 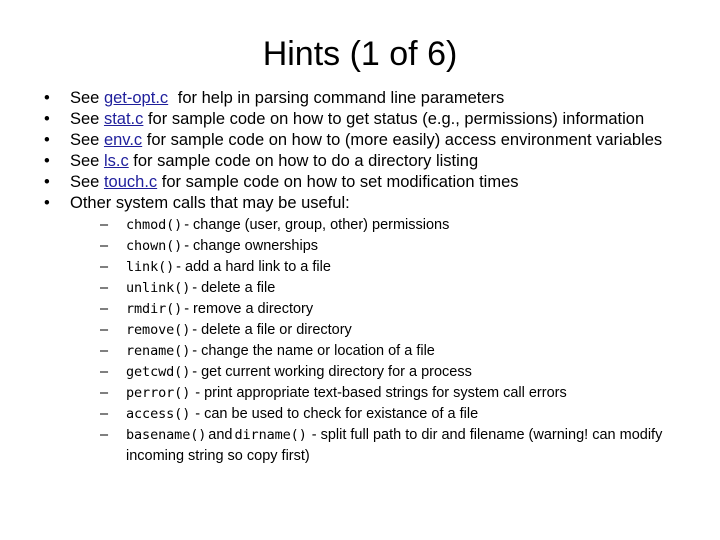 I want to click on syscall-name: rmdir(), so click(x=154, y=309).